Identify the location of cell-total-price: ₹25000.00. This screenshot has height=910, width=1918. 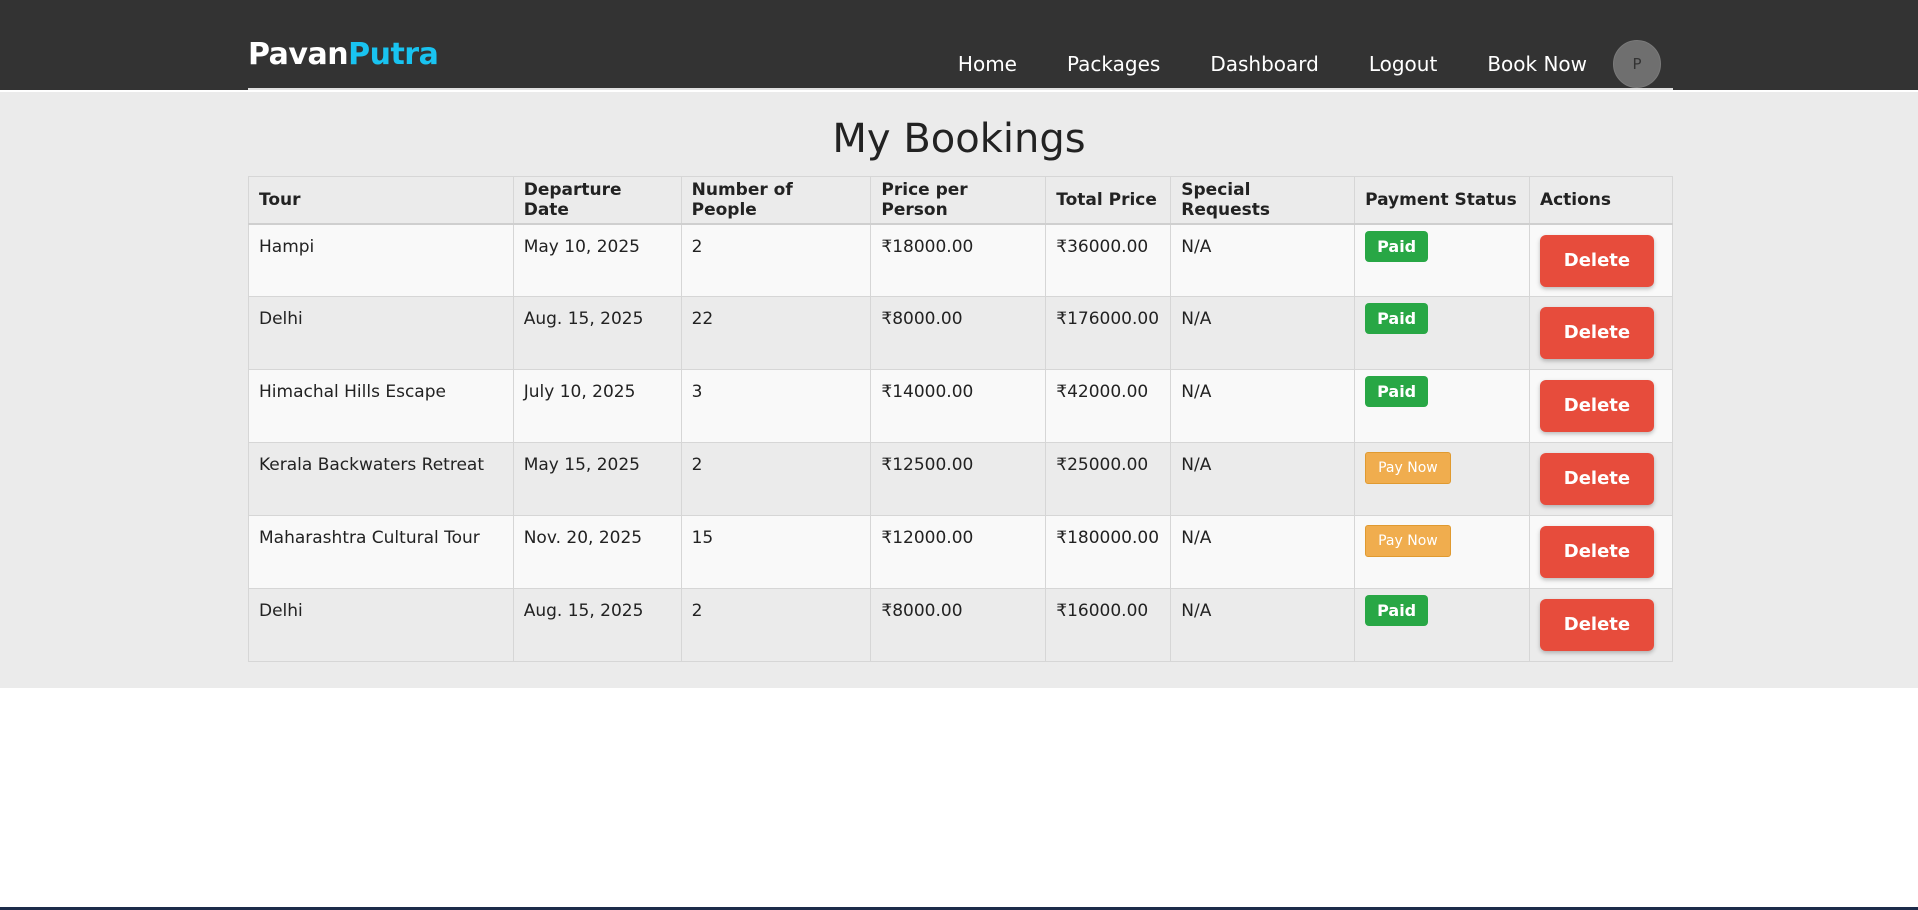
(1108, 479).